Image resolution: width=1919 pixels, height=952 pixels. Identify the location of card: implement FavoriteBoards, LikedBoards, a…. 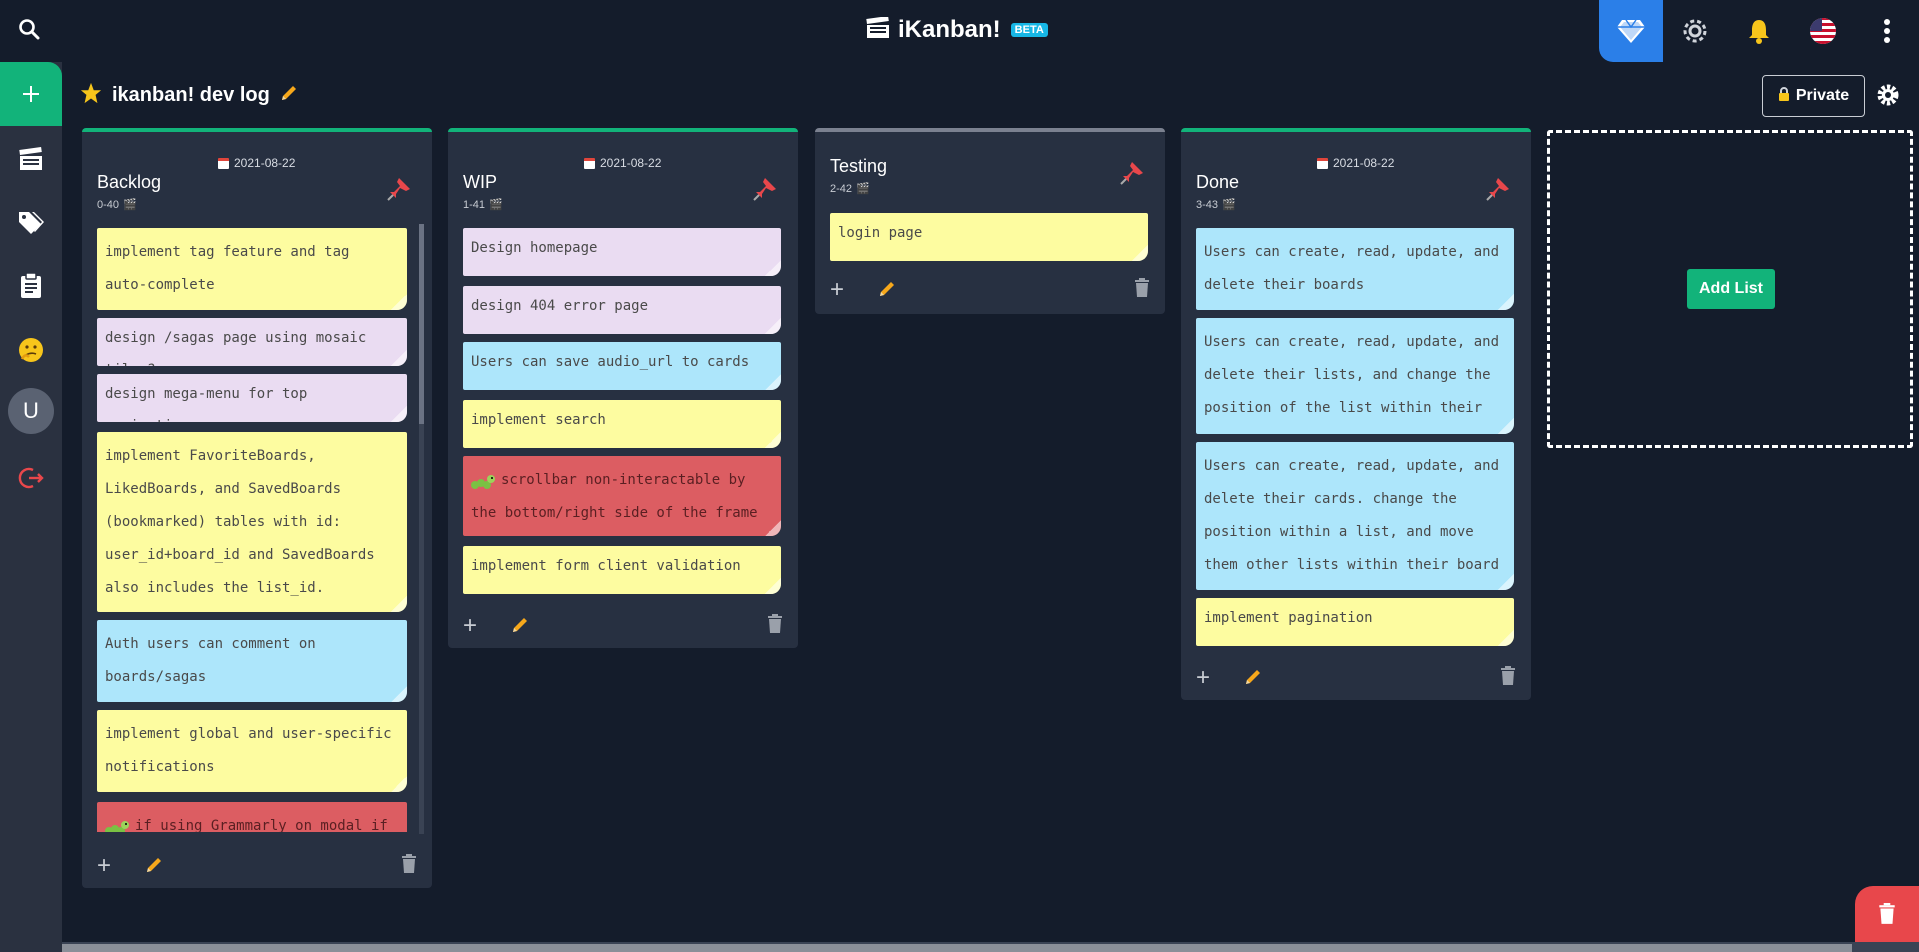
(252, 522).